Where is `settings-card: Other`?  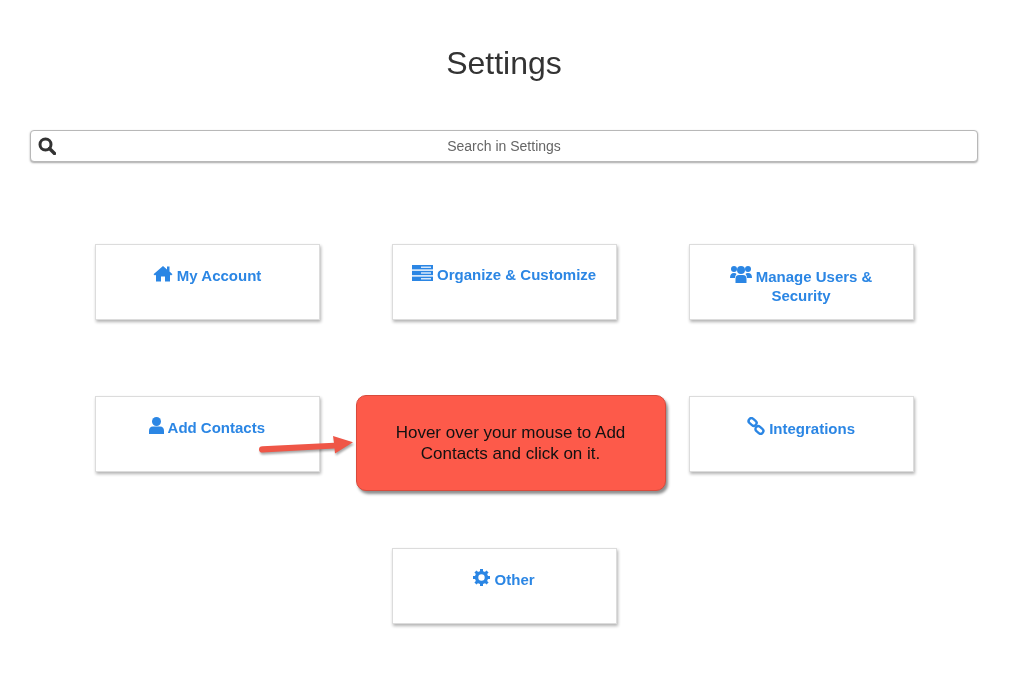
settings-card: Other is located at coordinates (504, 586).